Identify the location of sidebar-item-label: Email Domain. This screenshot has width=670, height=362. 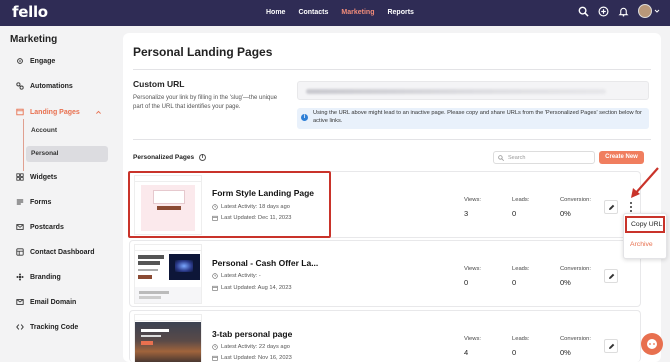
(53, 302).